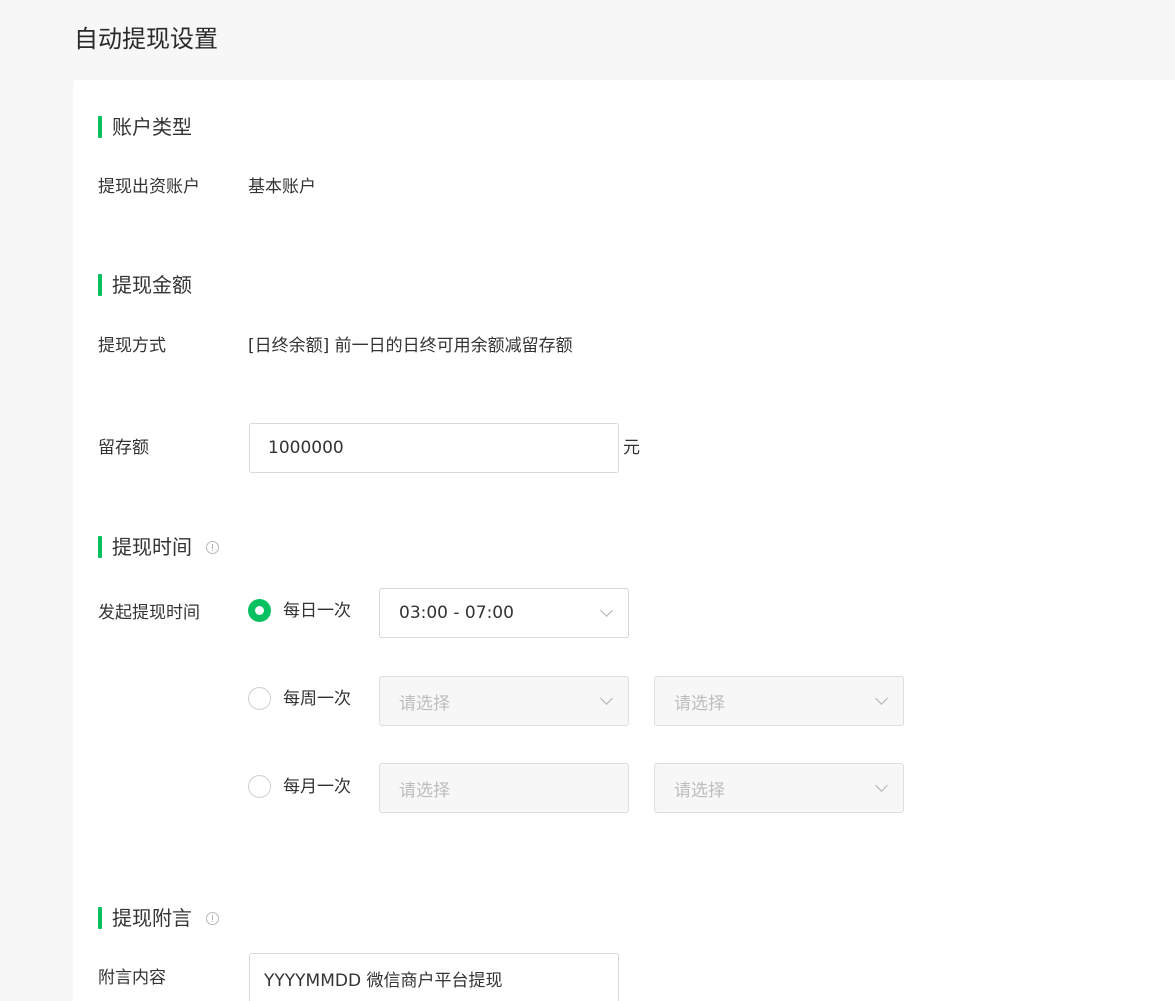 The width and height of the screenshot is (1175, 1001). I want to click on radio-monthly-label: 每月一次, so click(317, 787).